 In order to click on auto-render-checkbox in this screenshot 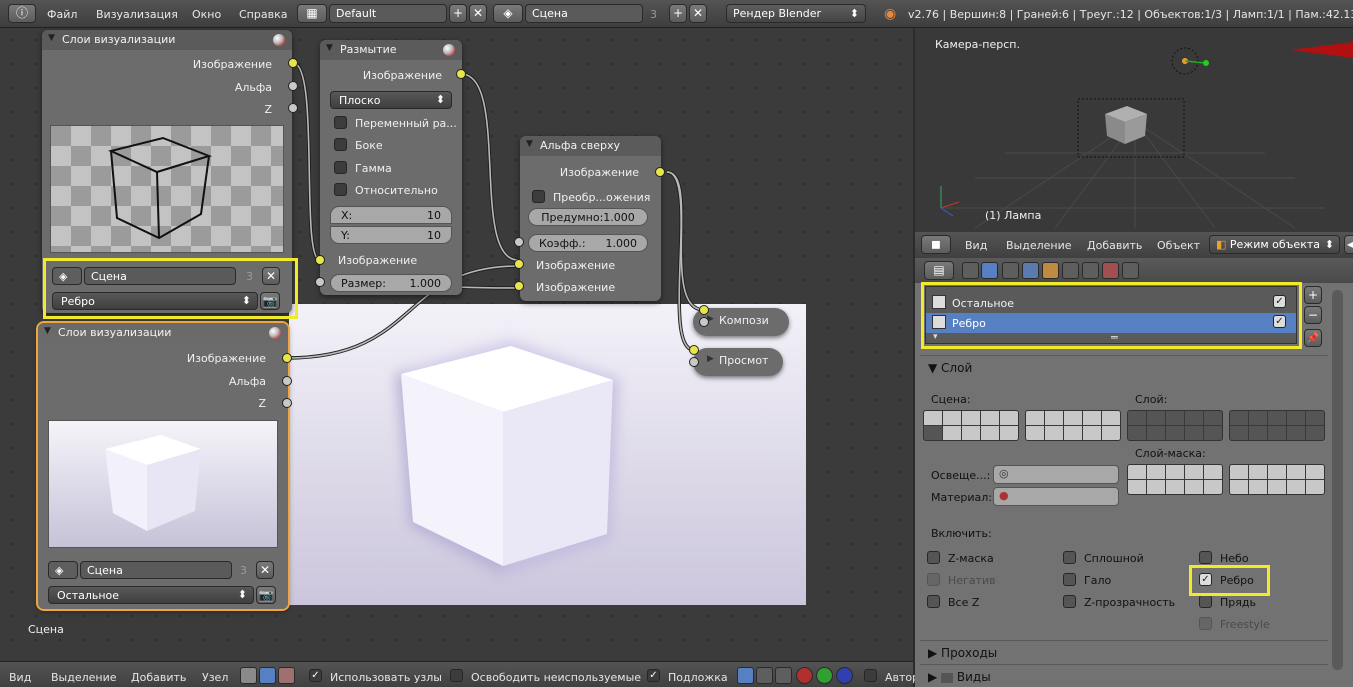, I will do `click(870, 675)`.